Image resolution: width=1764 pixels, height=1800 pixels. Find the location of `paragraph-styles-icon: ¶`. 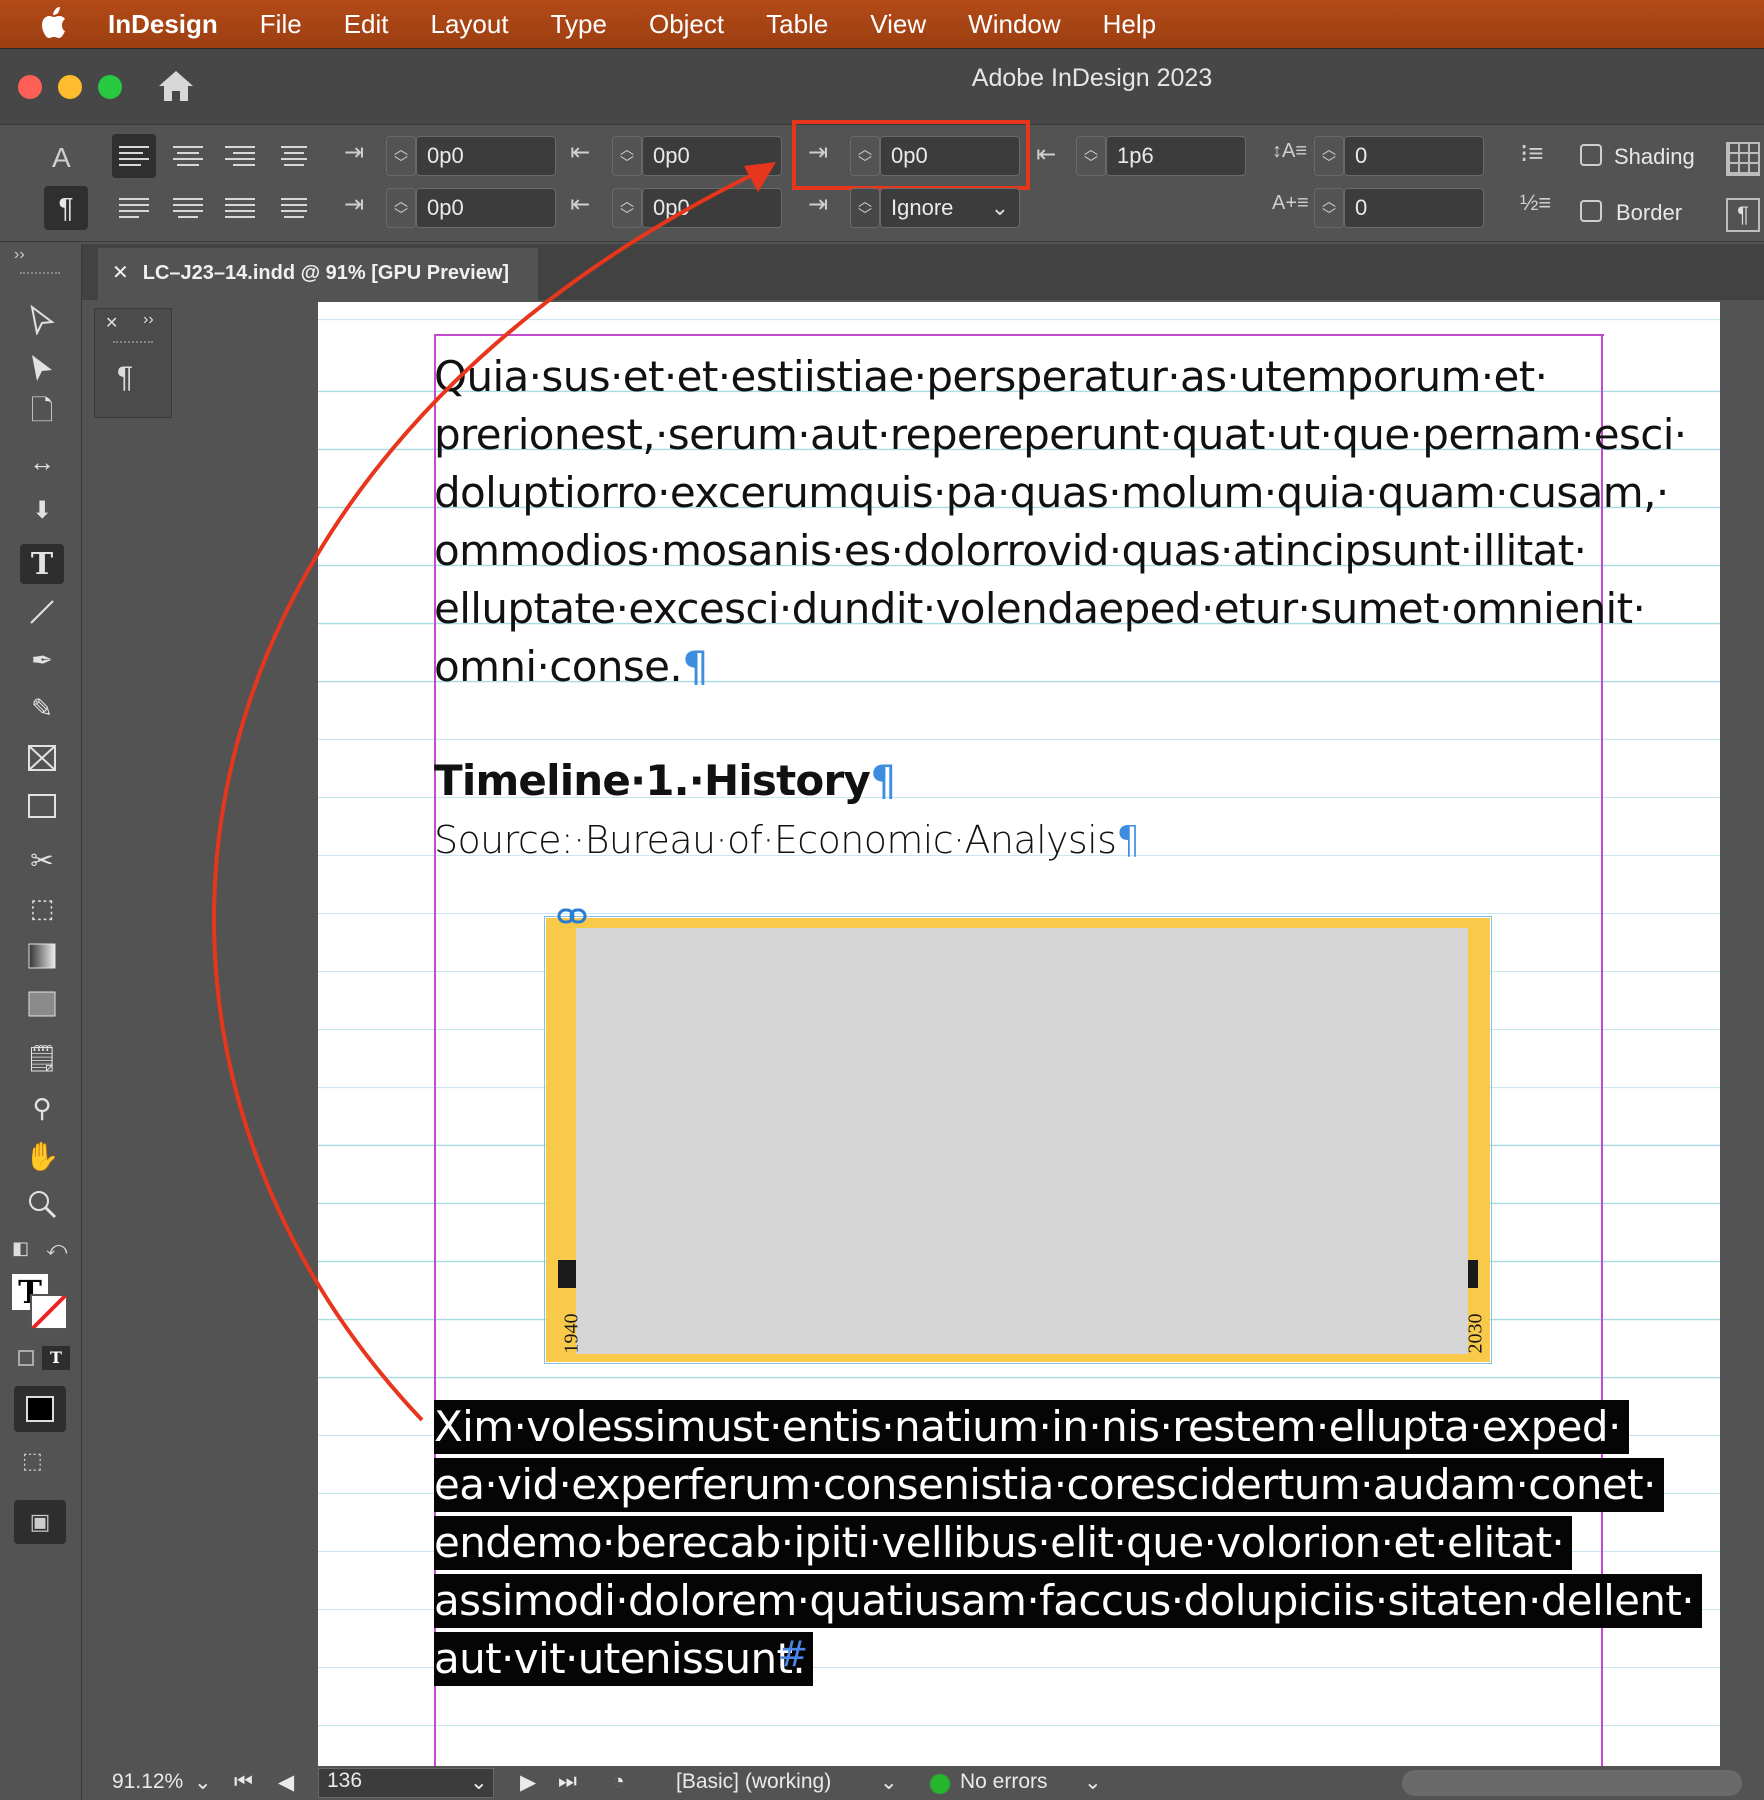

paragraph-styles-icon: ¶ is located at coordinates (125, 378).